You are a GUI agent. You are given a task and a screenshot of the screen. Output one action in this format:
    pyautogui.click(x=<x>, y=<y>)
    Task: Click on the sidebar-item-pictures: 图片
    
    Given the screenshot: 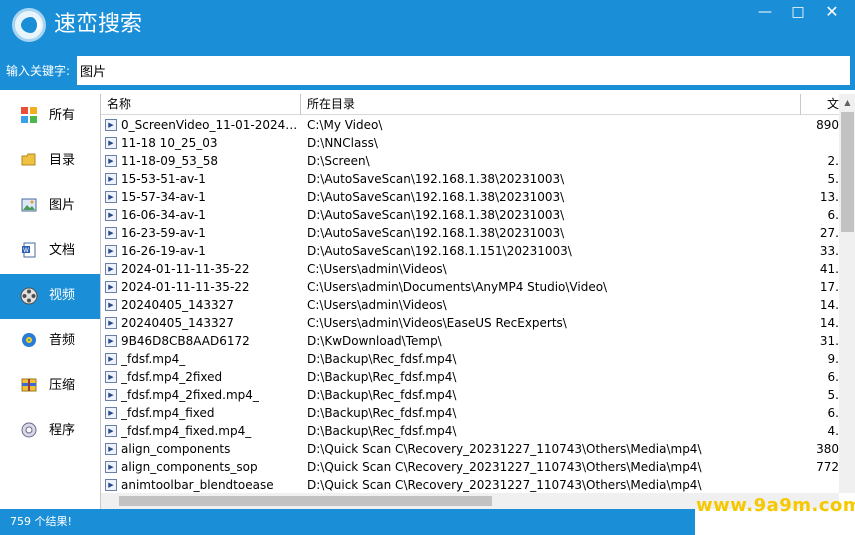 What is the action you would take?
    pyautogui.click(x=50, y=206)
    